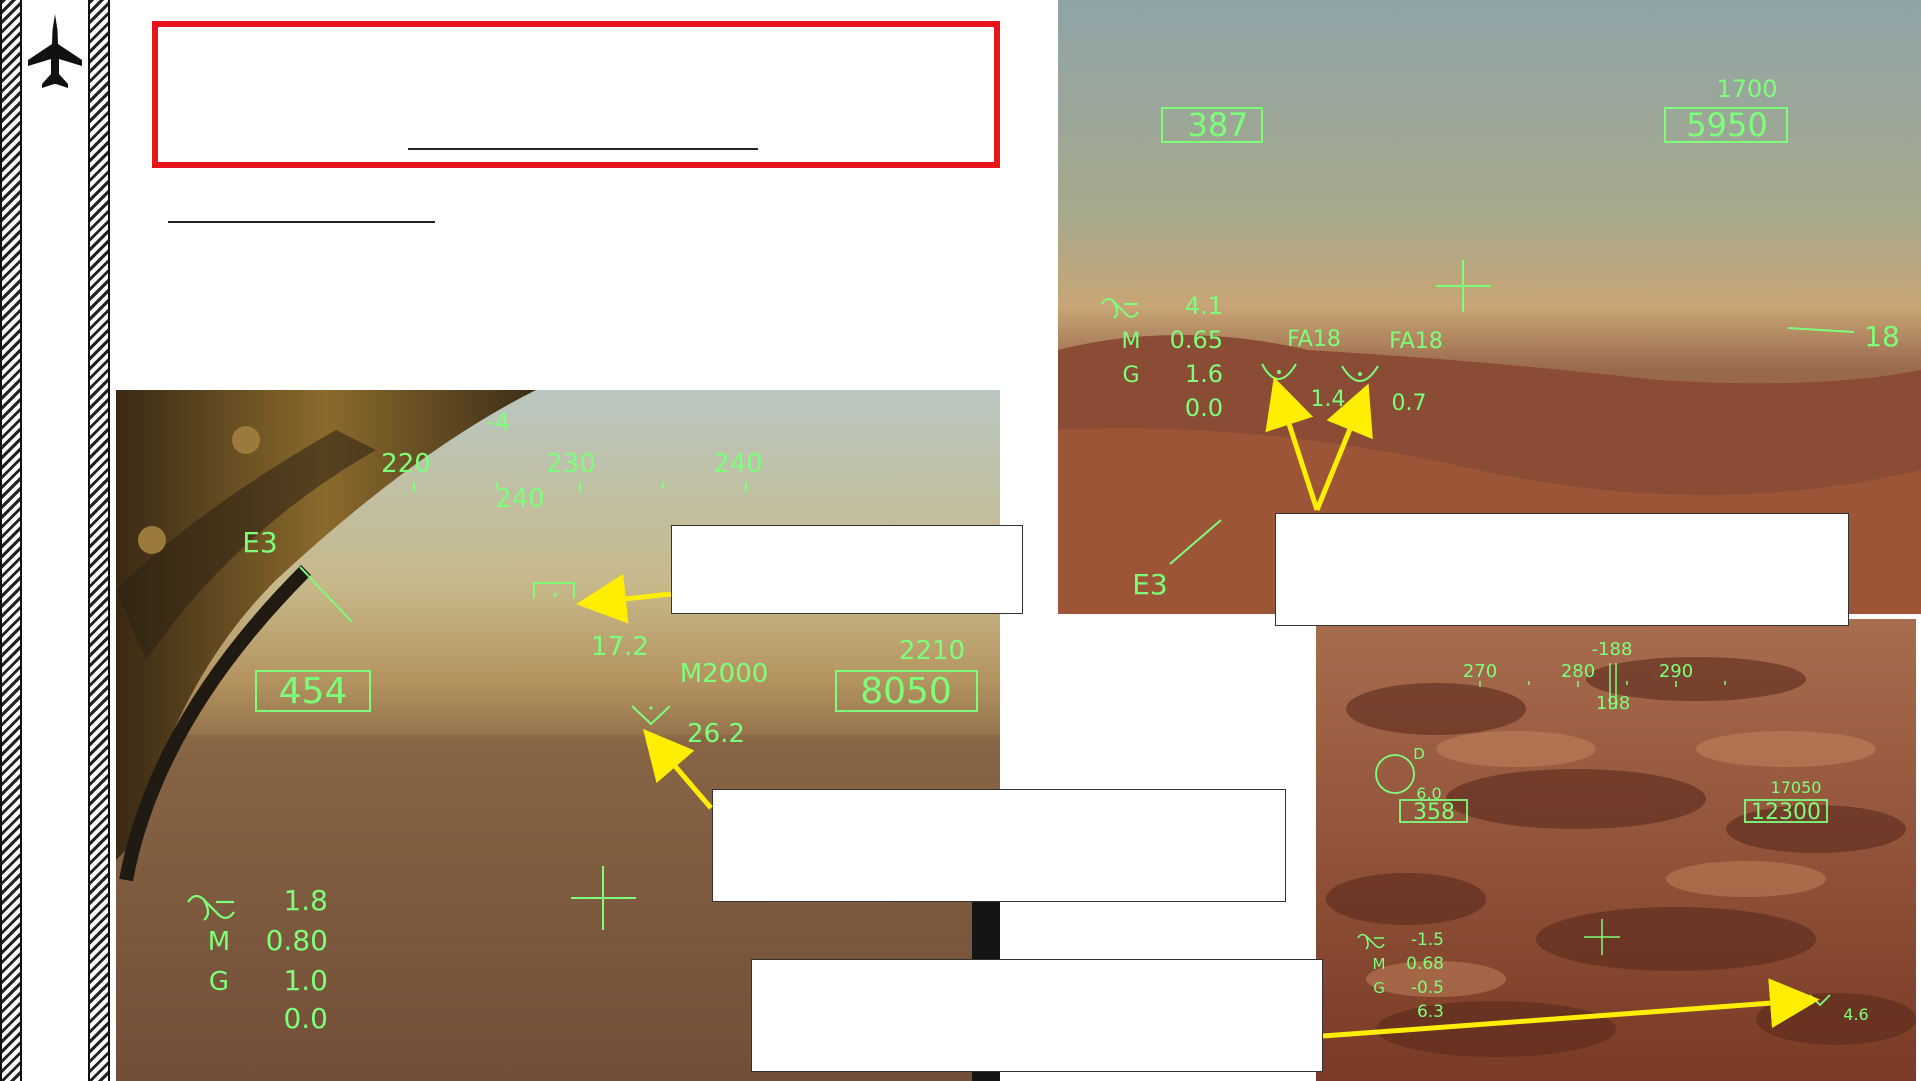 The height and width of the screenshot is (1081, 1921). Describe the element at coordinates (1419, 754) in the screenshot. I see `designator-label: D` at that location.